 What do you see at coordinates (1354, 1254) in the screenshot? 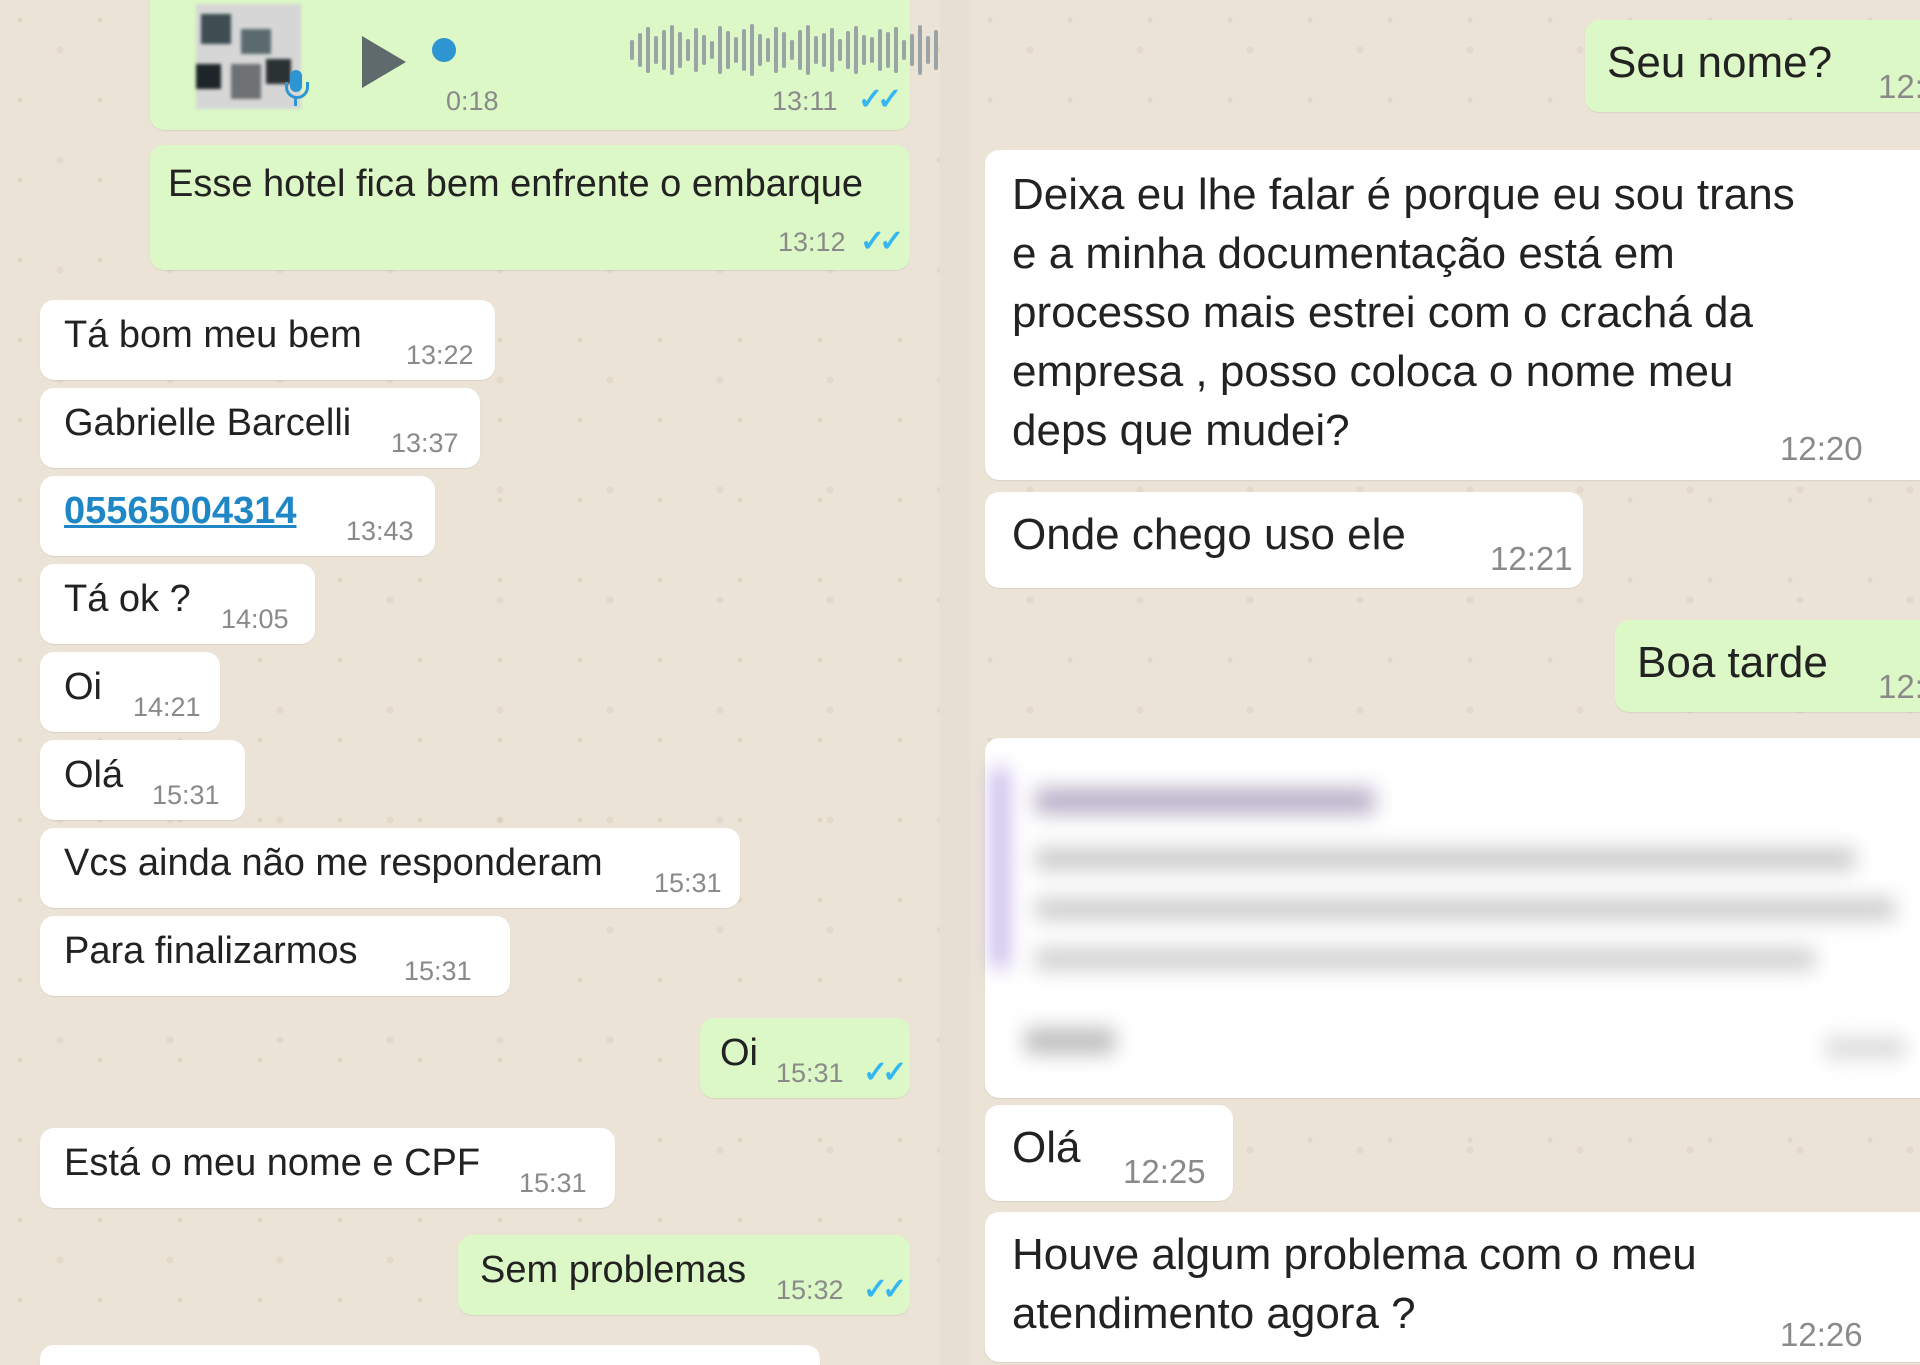
I see `message-line: Houve algum problema com o meu` at bounding box center [1354, 1254].